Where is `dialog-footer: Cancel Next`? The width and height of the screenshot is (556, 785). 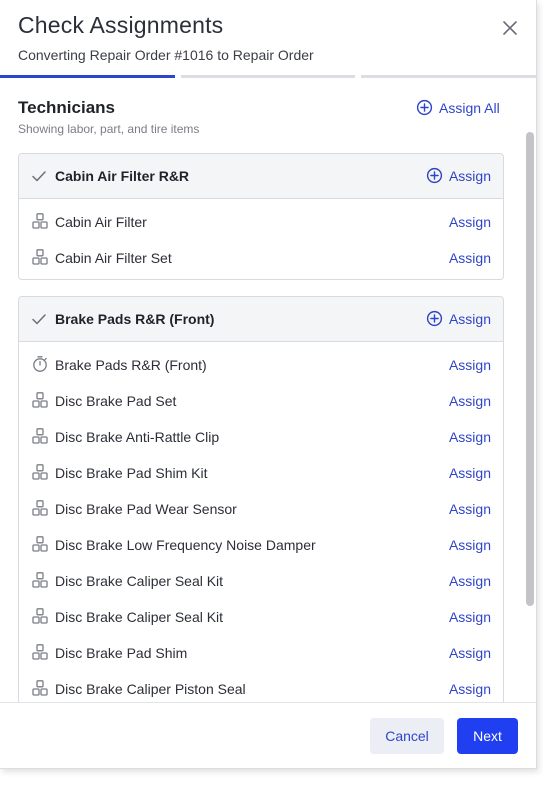 dialog-footer: Cancel Next is located at coordinates (268, 735).